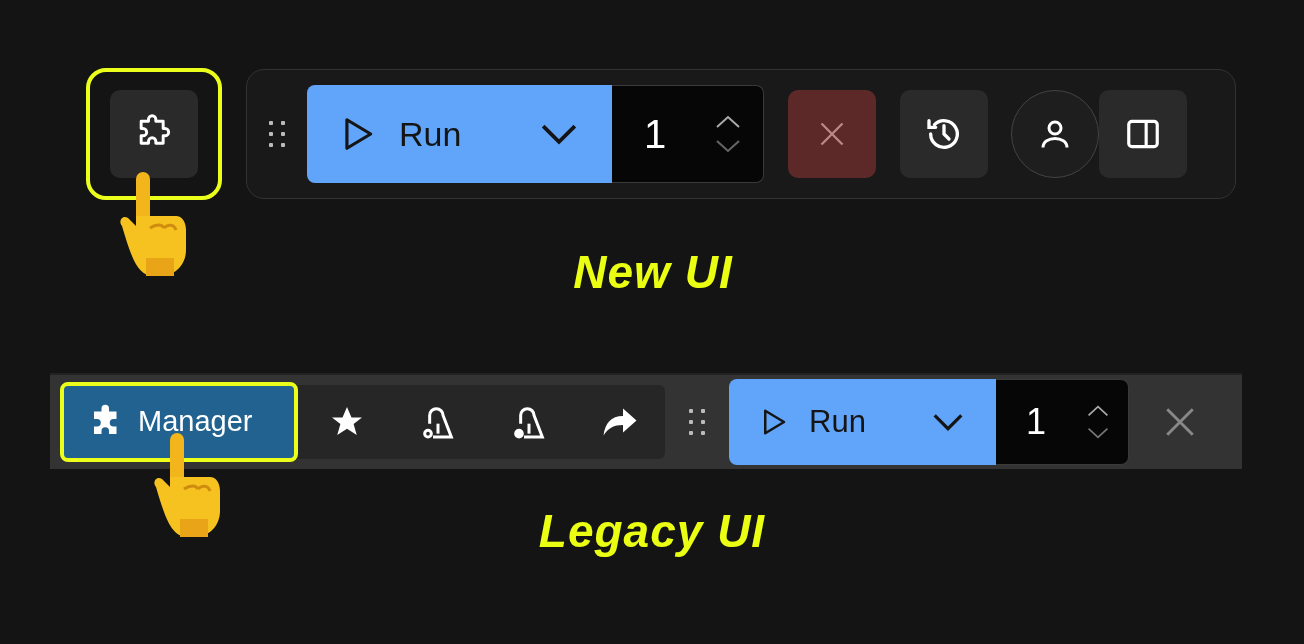 The width and height of the screenshot is (1304, 644). What do you see at coordinates (154, 134) in the screenshot?
I see `extensions-button` at bounding box center [154, 134].